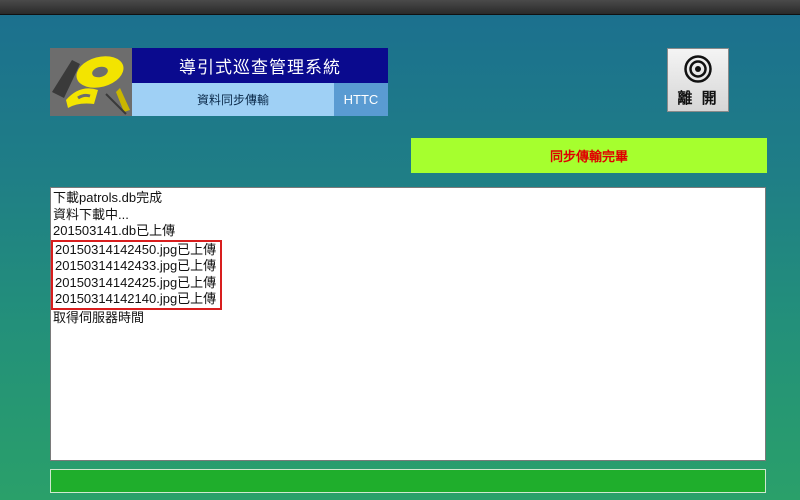 The image size is (800, 500). Describe the element at coordinates (400, 7) in the screenshot. I see `window-top-bar` at that location.